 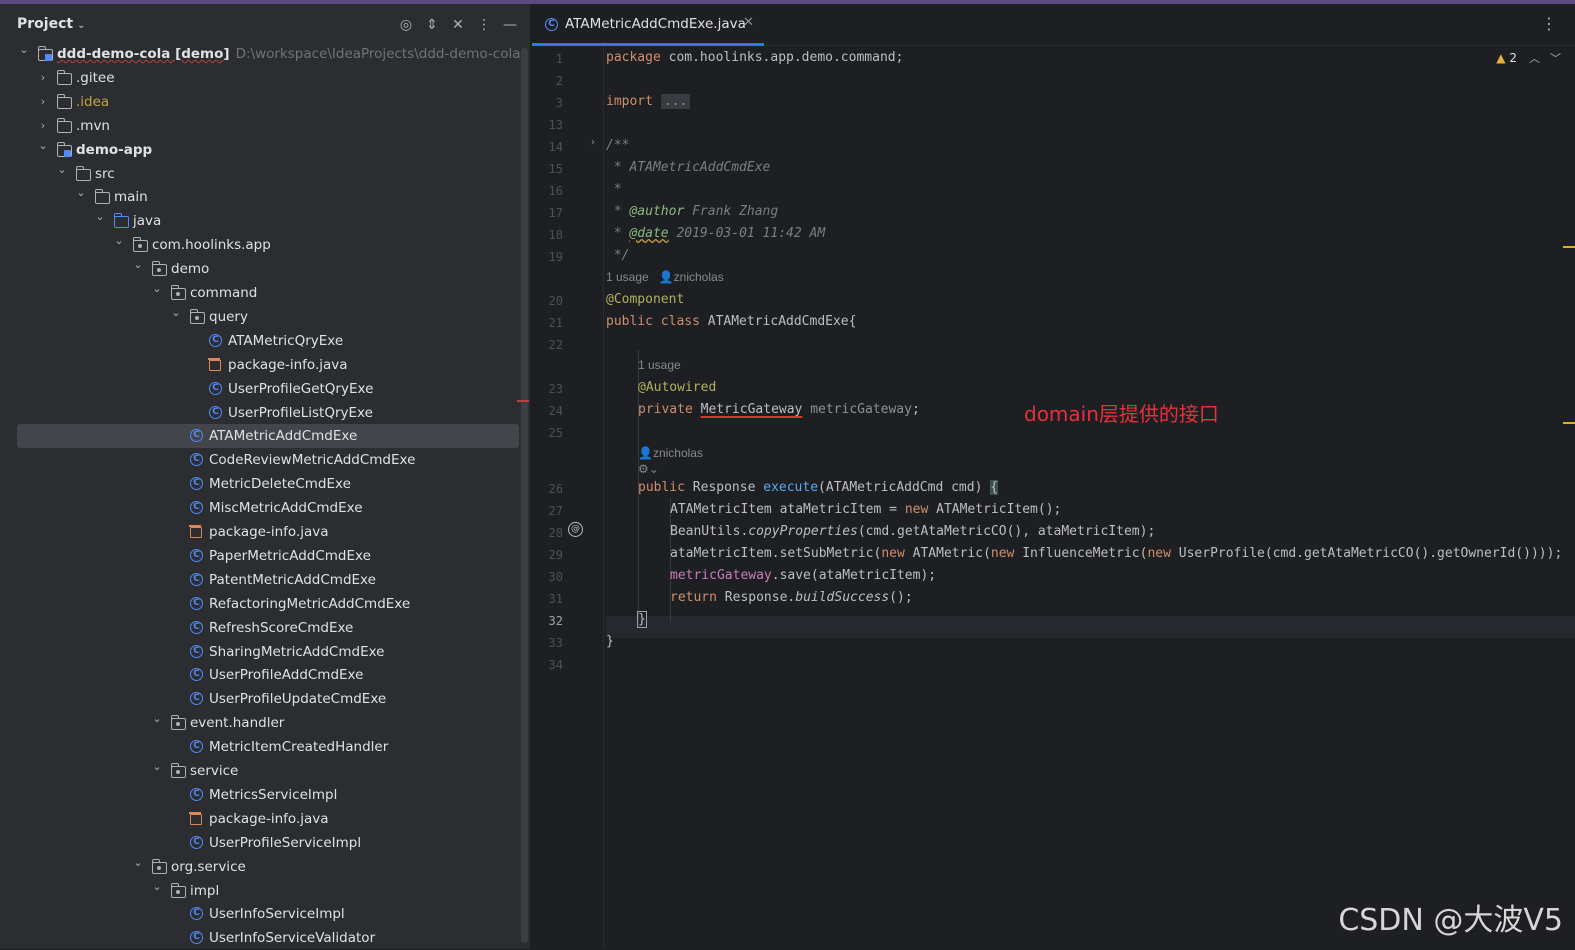 What do you see at coordinates (260, 652) in the screenshot?
I see `tree-item: C SharingMetricAddCmdExe` at bounding box center [260, 652].